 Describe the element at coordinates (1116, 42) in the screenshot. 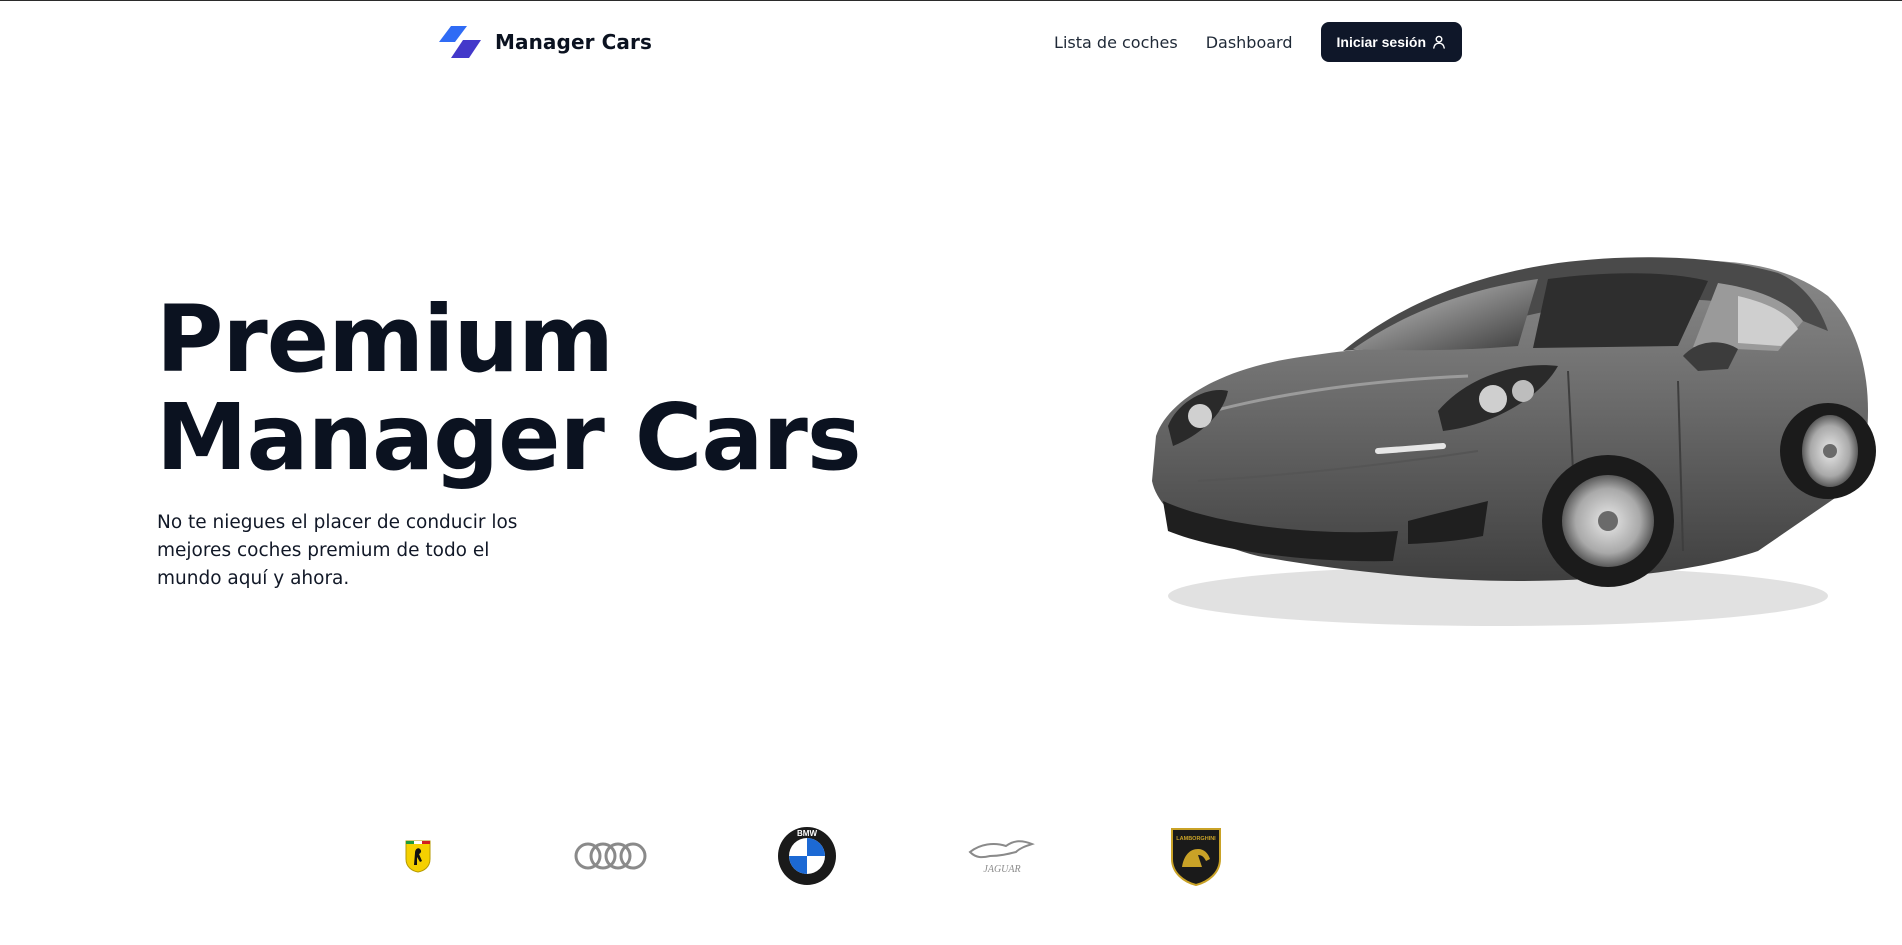

I see `nav-link-cars-list: Lista de coches` at that location.